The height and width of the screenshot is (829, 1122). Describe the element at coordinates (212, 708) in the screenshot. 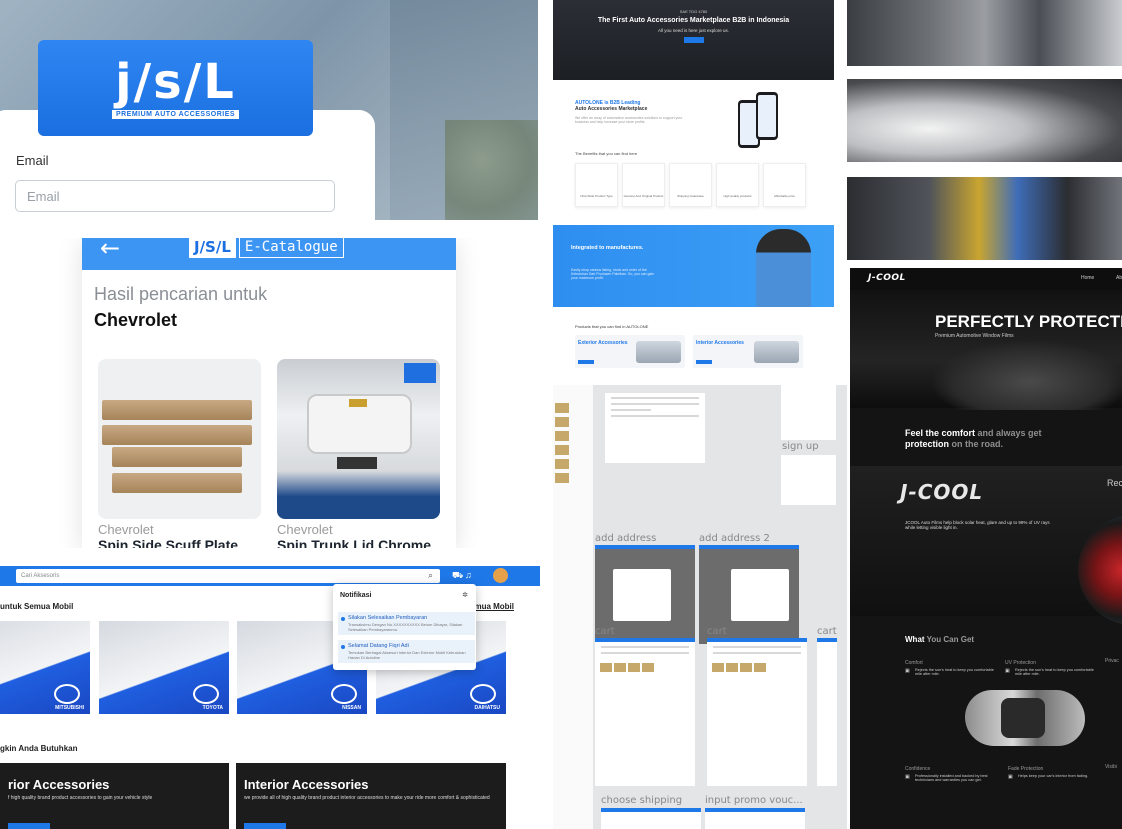

I see `brand-label: TOYOTA` at that location.